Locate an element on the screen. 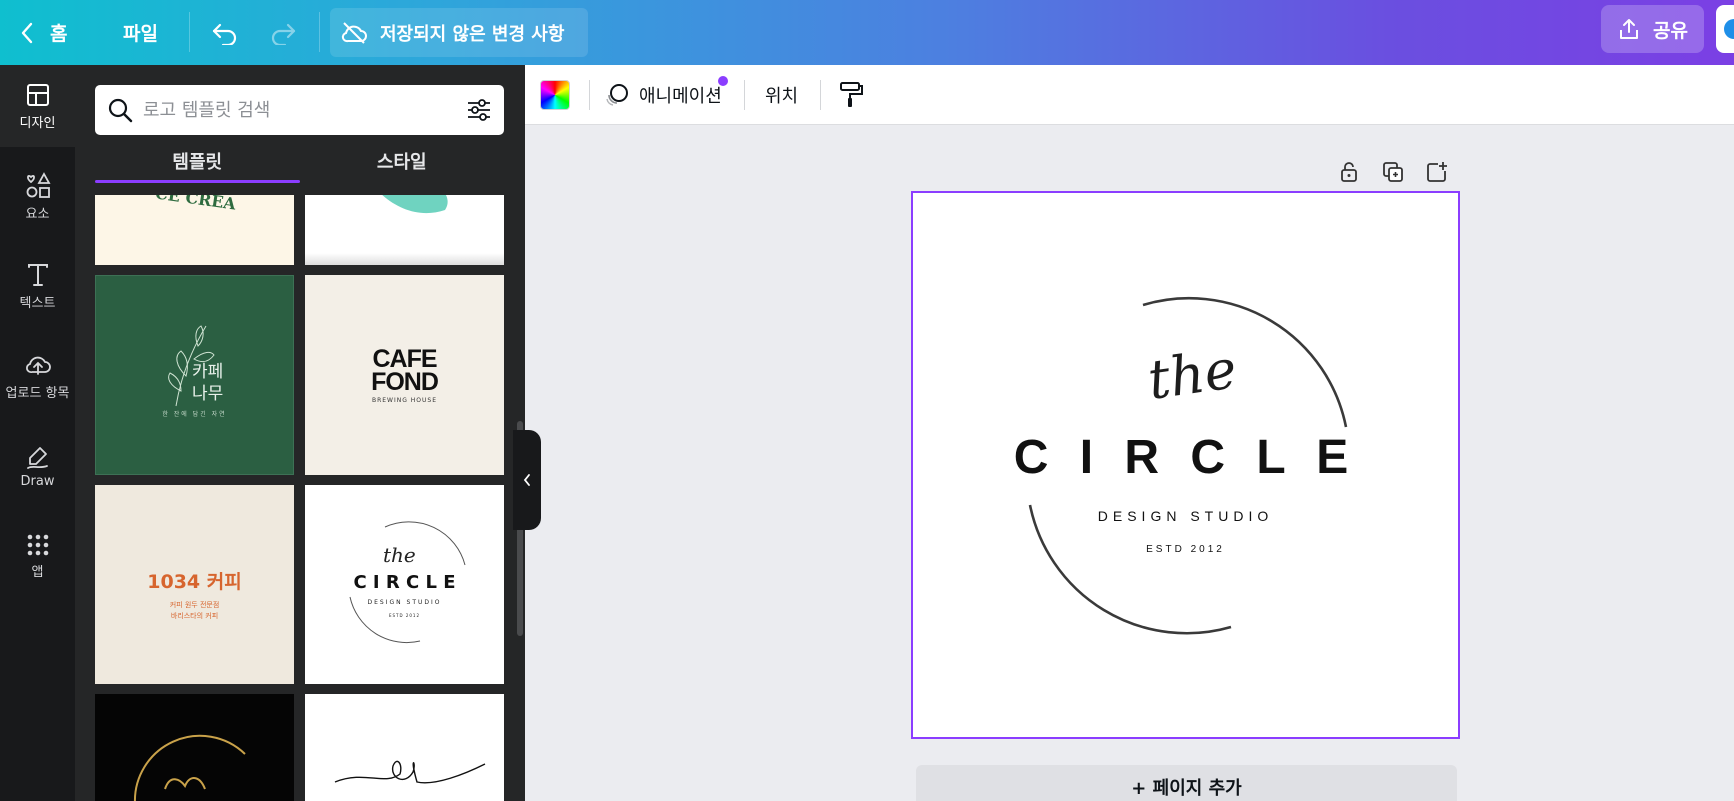  subtitle-line: 커피 원두 전문점 is located at coordinates (194, 605).